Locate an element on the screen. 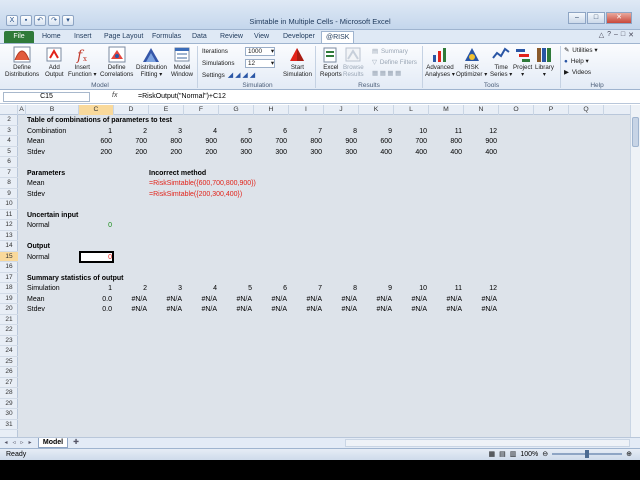 Image resolution: width=640 pixels, height=480 pixels. page-break-view-icon: ▥ is located at coordinates (513, 454).